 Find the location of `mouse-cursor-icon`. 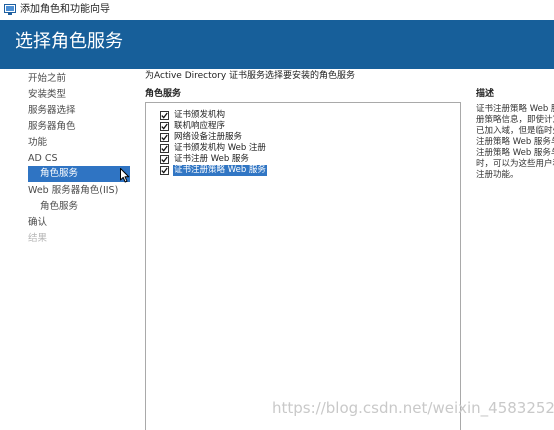

mouse-cursor-icon is located at coordinates (125, 175).